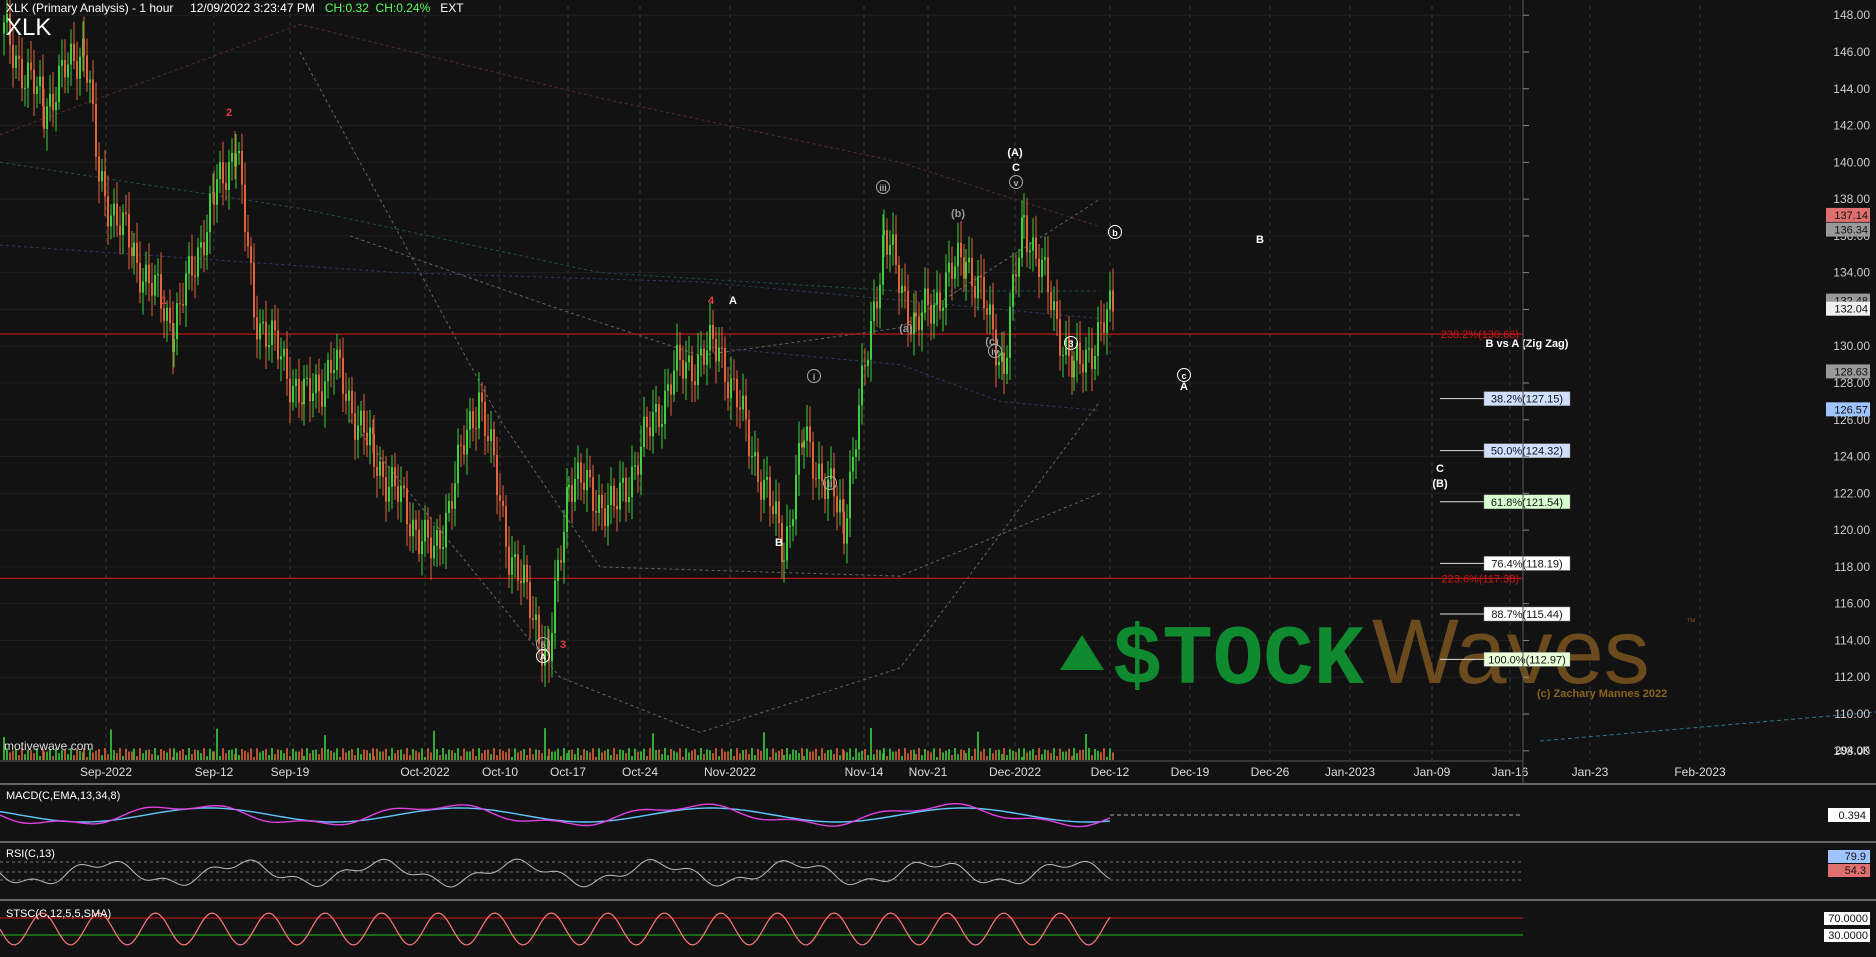  I want to click on chart-title: XLK (Primary Analysis) - 1 hour, so click(90, 8).